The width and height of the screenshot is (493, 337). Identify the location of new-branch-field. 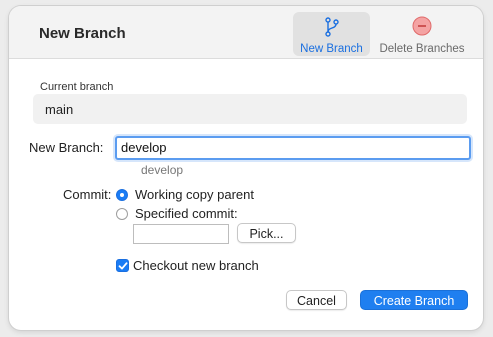
(293, 148).